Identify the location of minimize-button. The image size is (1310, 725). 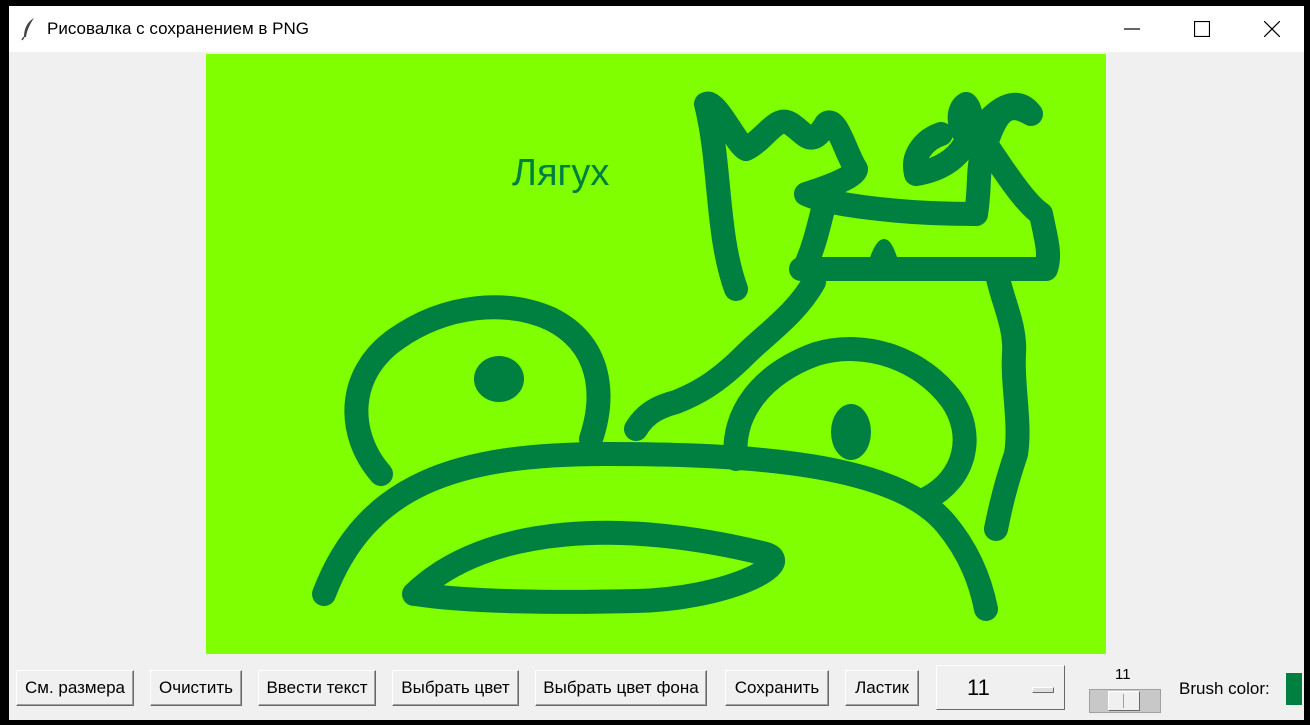
(1132, 29).